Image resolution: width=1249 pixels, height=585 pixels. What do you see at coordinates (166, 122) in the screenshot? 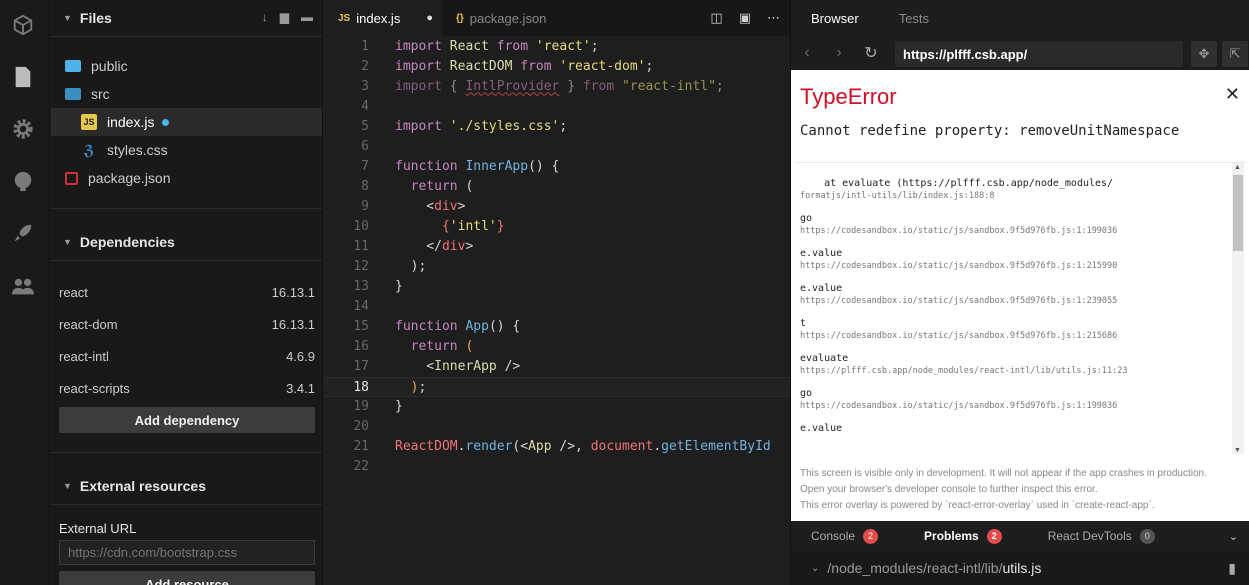
I see `unsaved-dot-icon` at bounding box center [166, 122].